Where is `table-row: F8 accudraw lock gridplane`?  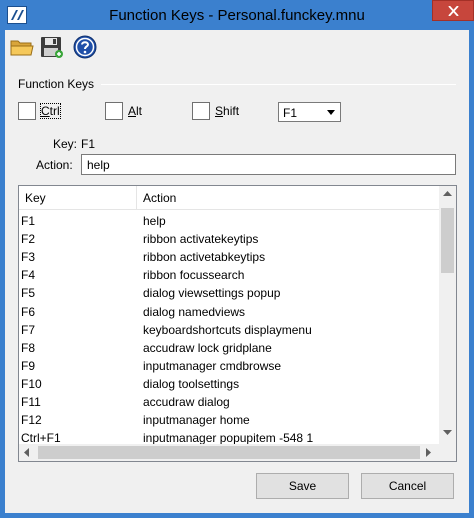
table-row: F8 accudraw lock gridplane is located at coordinates (229, 348).